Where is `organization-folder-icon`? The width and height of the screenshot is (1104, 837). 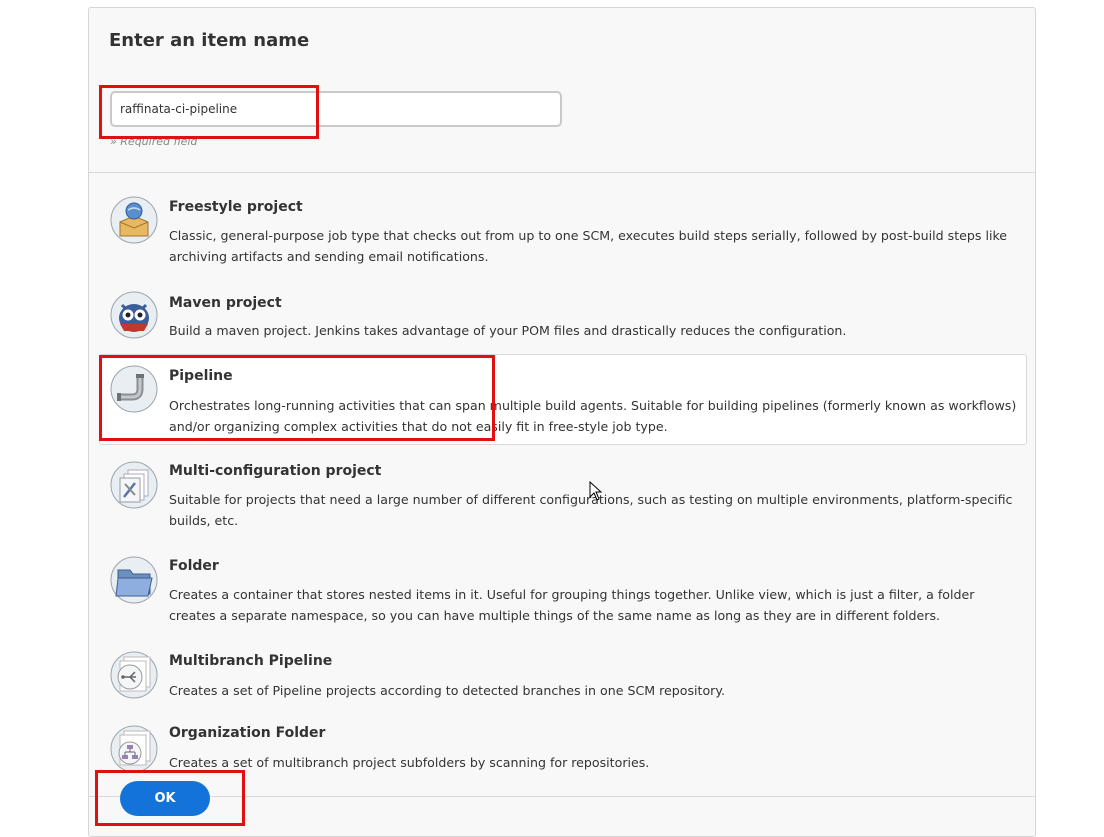 organization-folder-icon is located at coordinates (134, 749).